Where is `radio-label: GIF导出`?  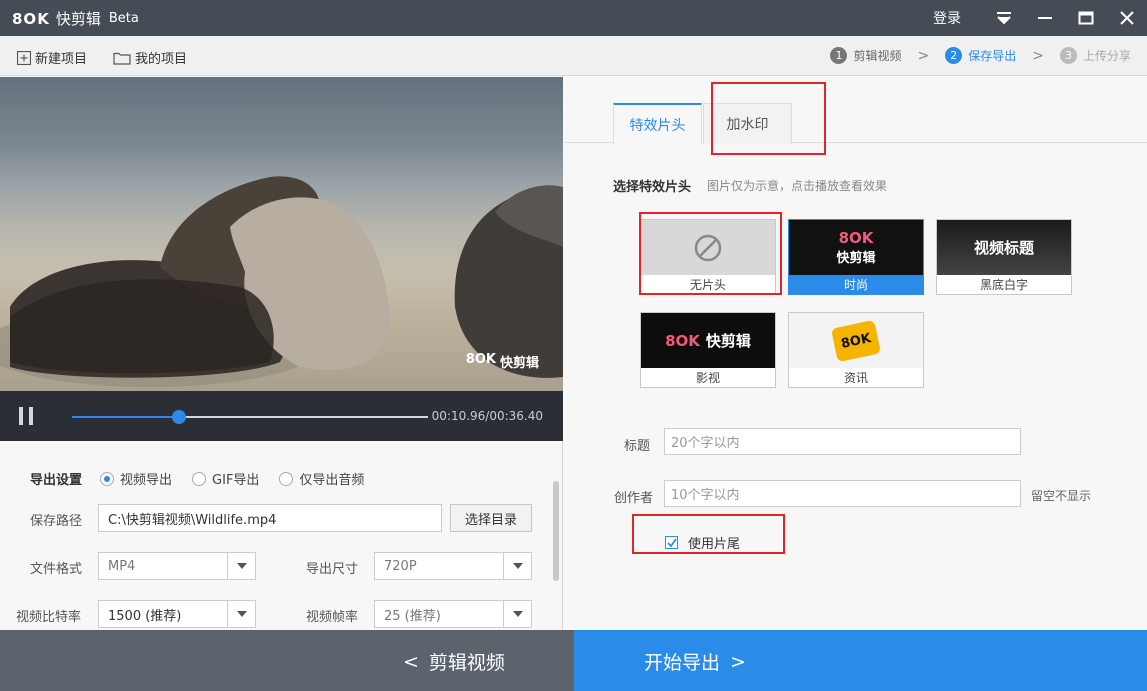 radio-label: GIF导出 is located at coordinates (236, 480).